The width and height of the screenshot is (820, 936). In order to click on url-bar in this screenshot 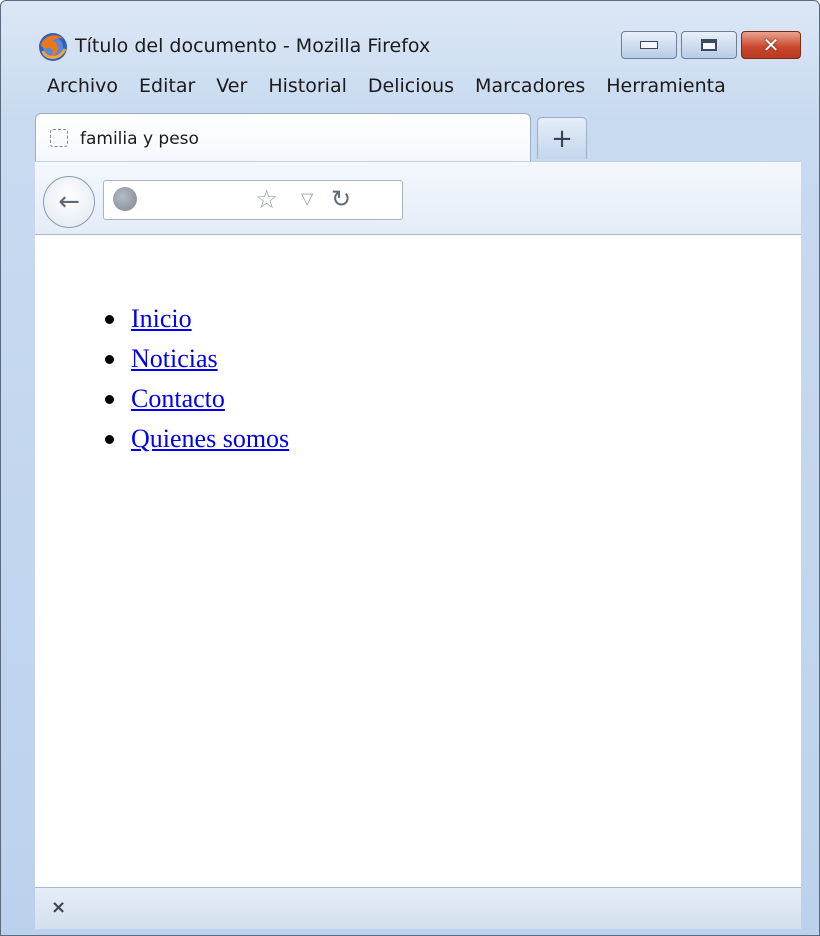, I will do `click(253, 200)`.